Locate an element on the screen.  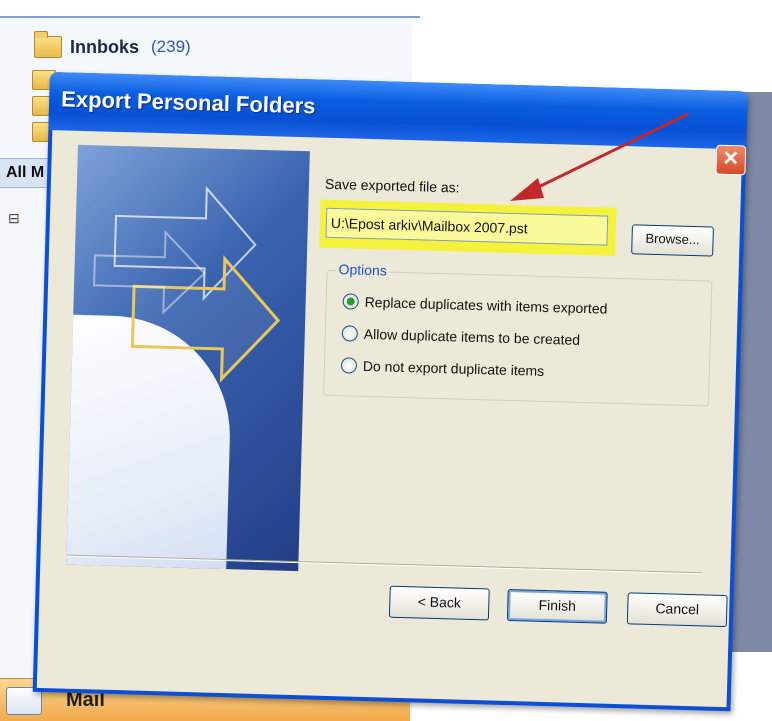
cancel-button: Cancel is located at coordinates (677, 610).